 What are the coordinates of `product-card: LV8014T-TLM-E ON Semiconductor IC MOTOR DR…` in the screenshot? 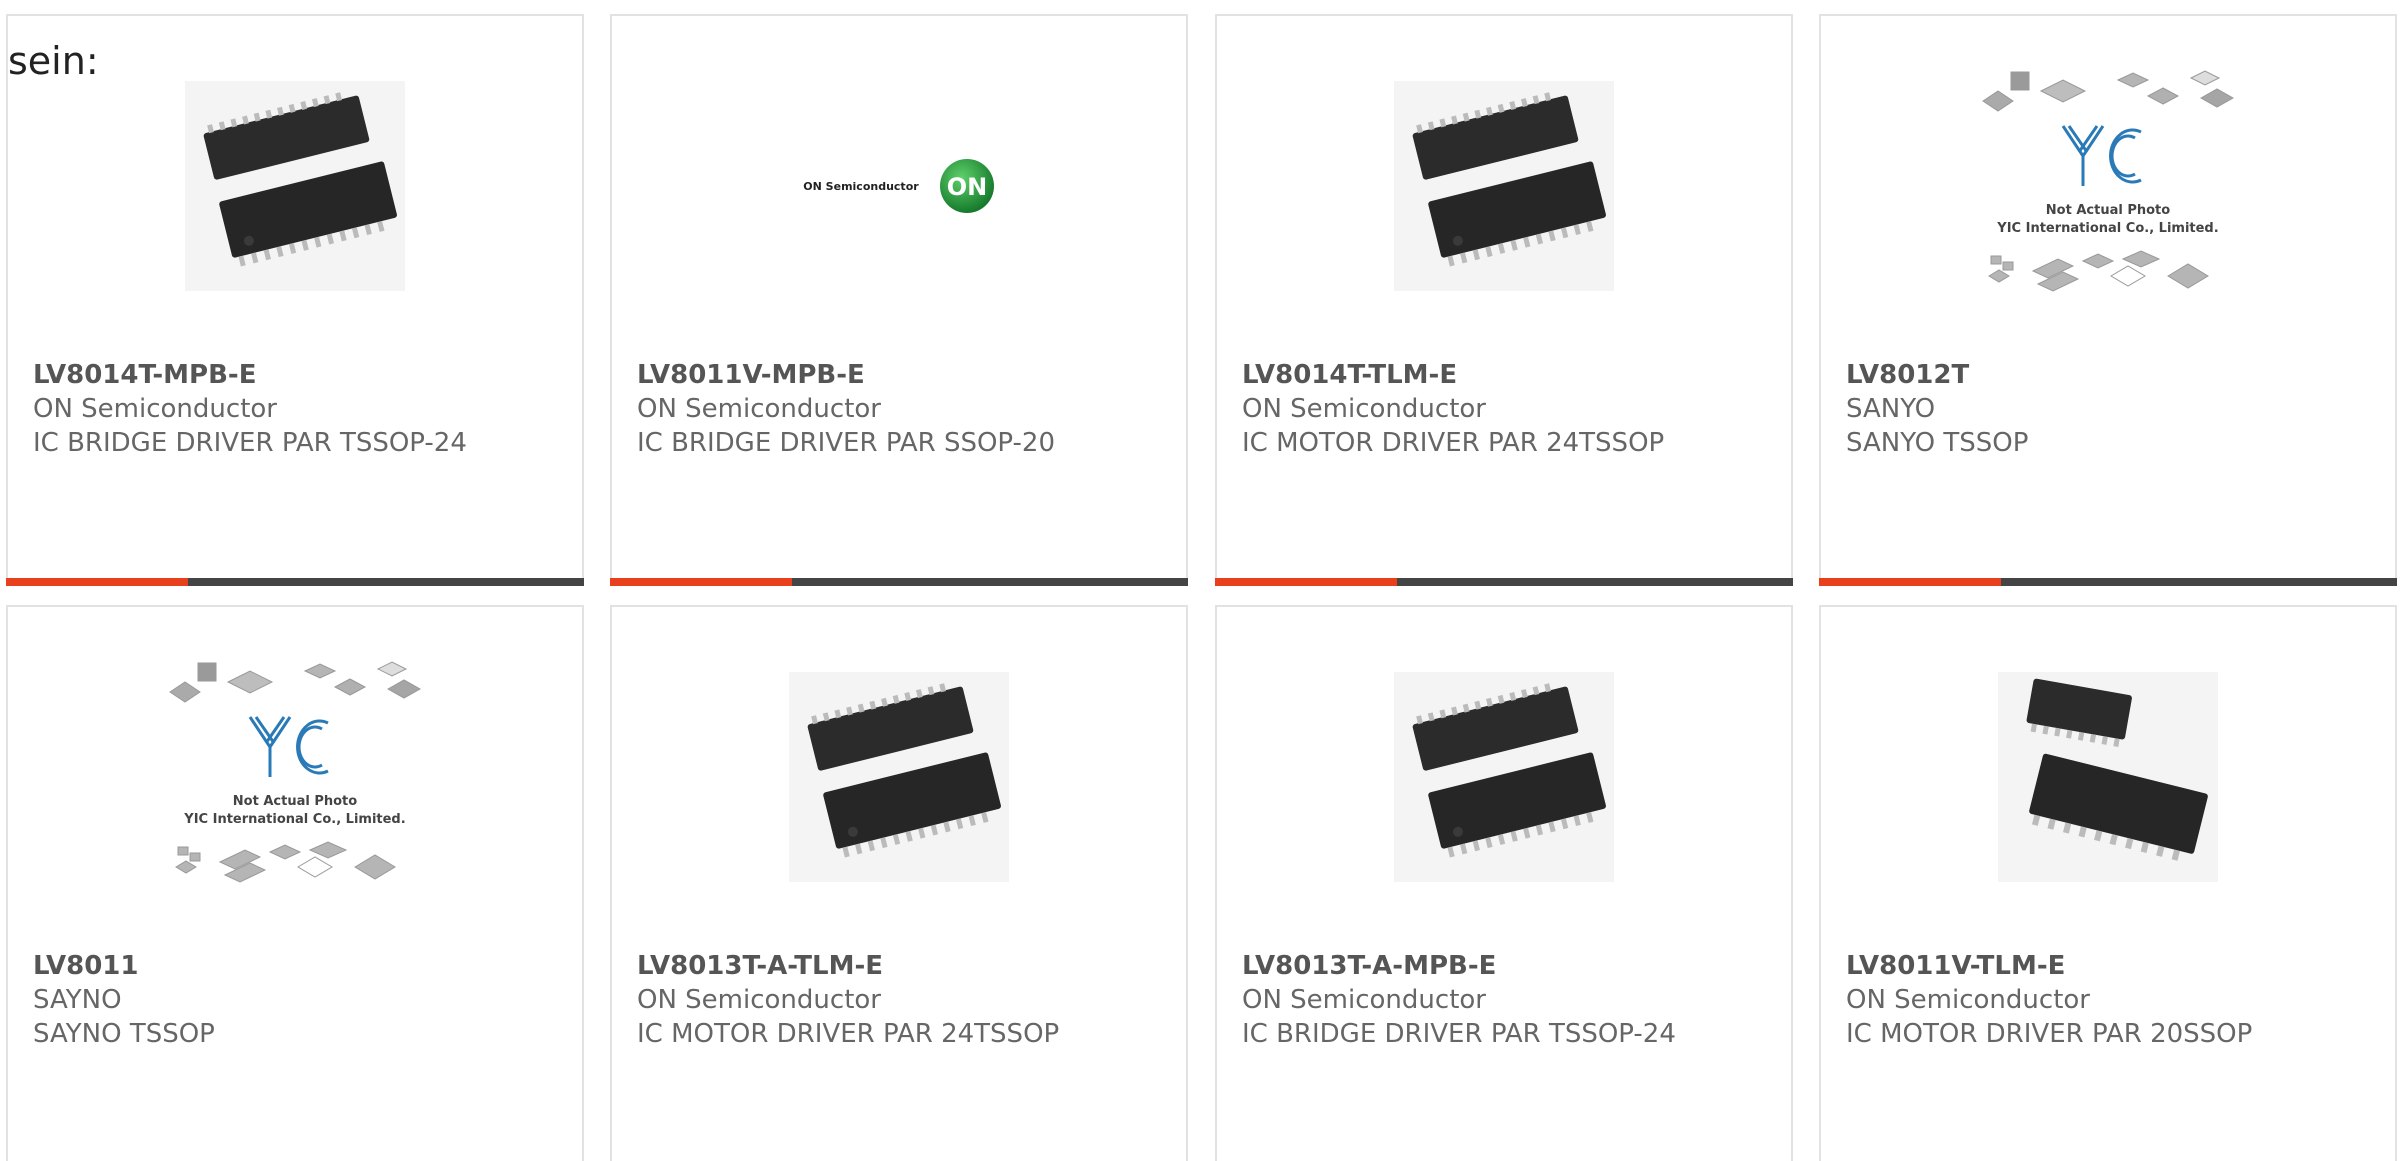 It's located at (1504, 300).